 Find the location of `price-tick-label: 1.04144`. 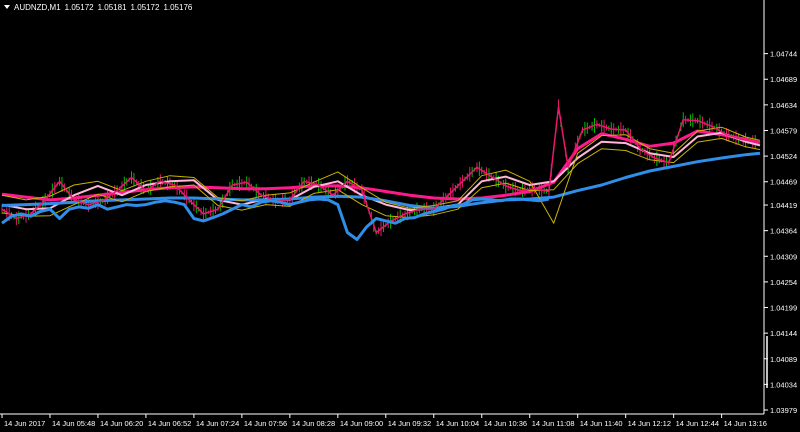

price-tick-label: 1.04144 is located at coordinates (783, 333).